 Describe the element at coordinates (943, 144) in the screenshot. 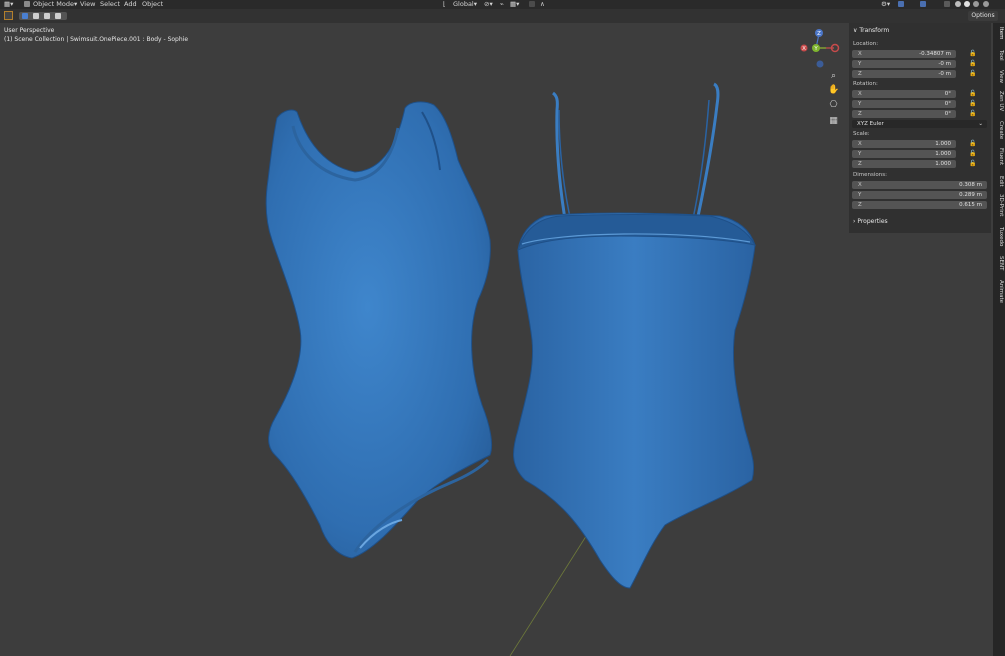

I see `scale-x-value: 1.000` at that location.